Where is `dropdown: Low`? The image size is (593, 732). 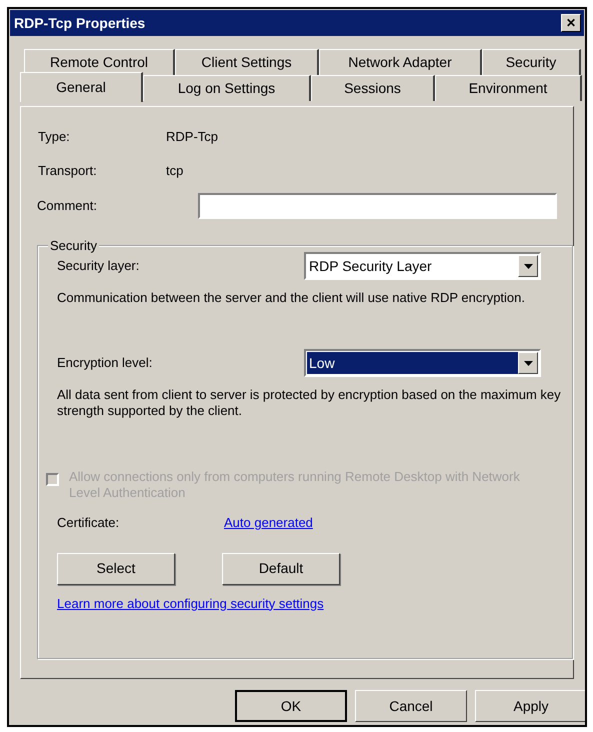
dropdown: Low is located at coordinates (422, 363).